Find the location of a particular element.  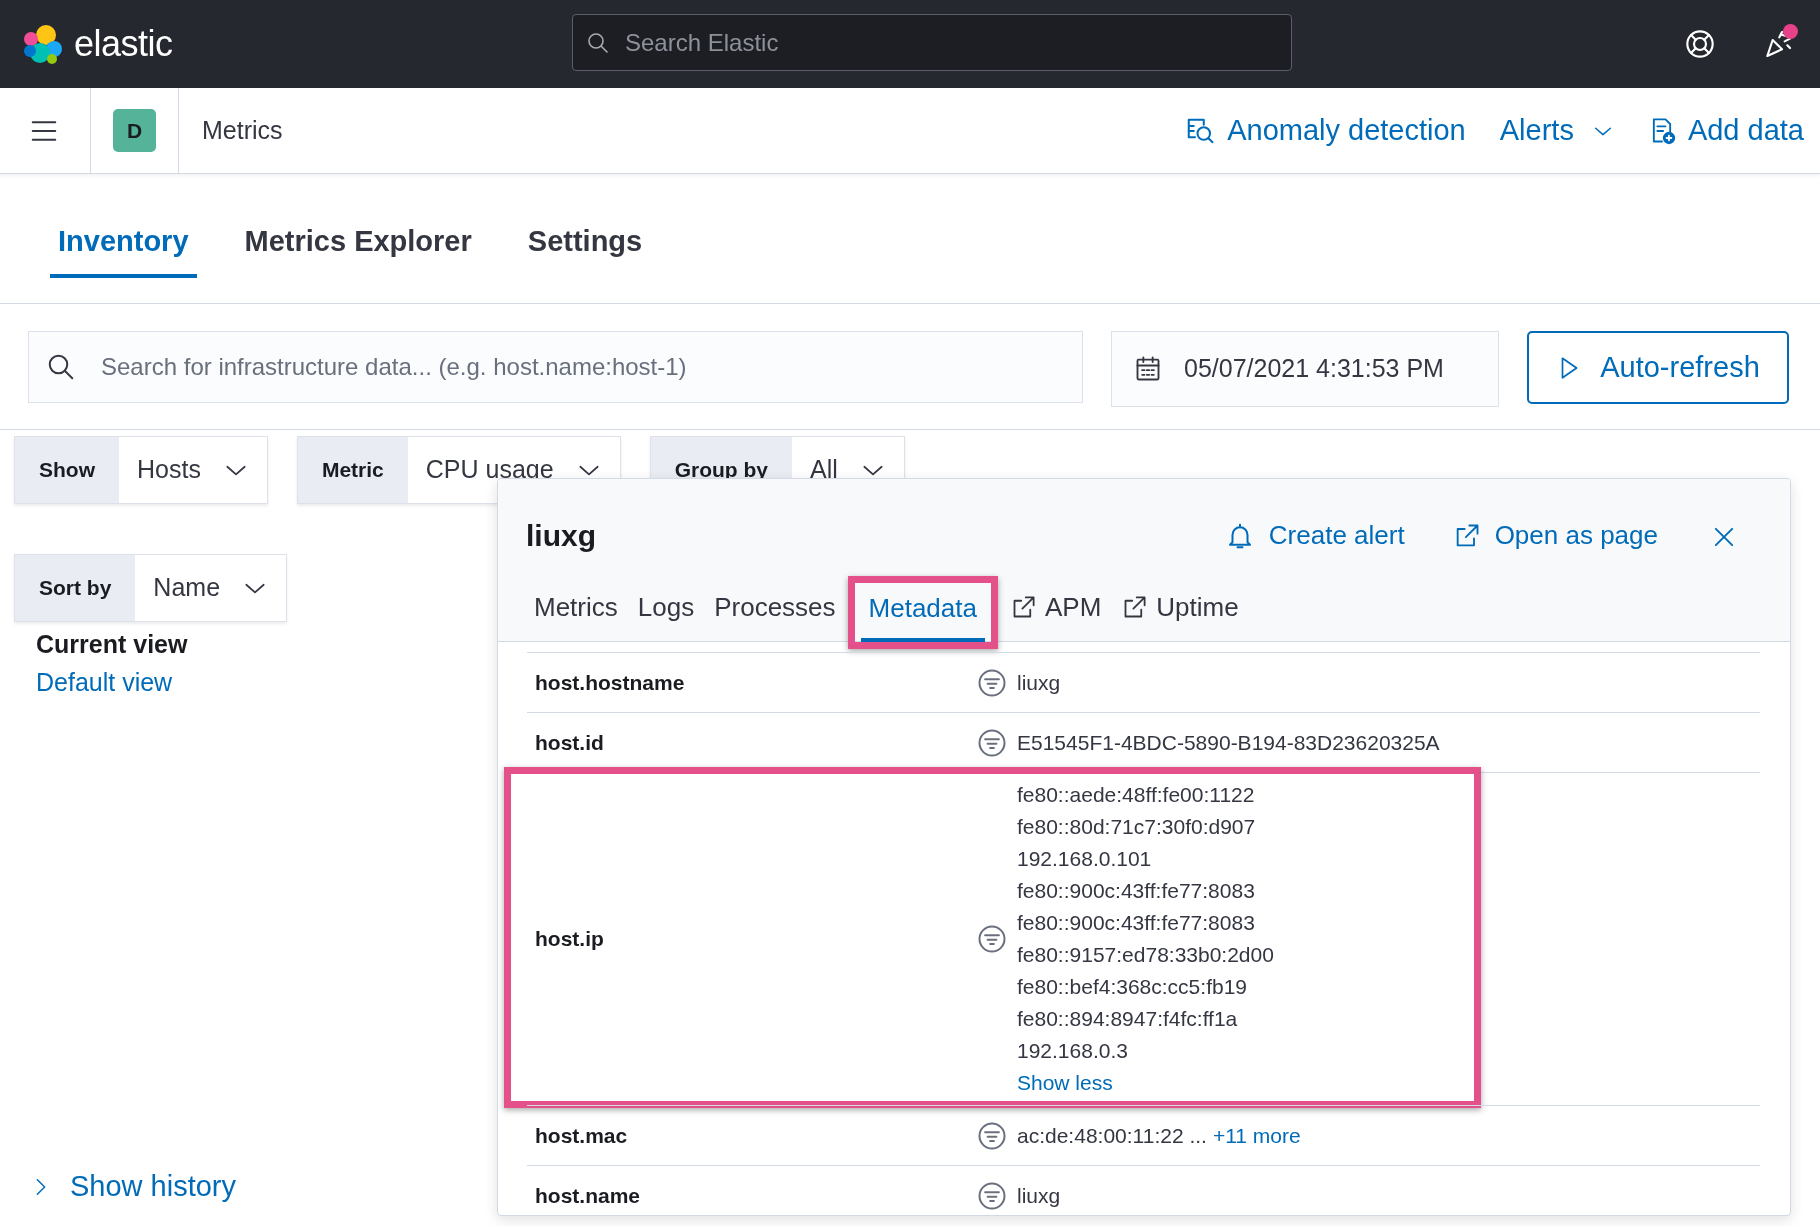

show-less-link: Show less is located at coordinates (1065, 1082).